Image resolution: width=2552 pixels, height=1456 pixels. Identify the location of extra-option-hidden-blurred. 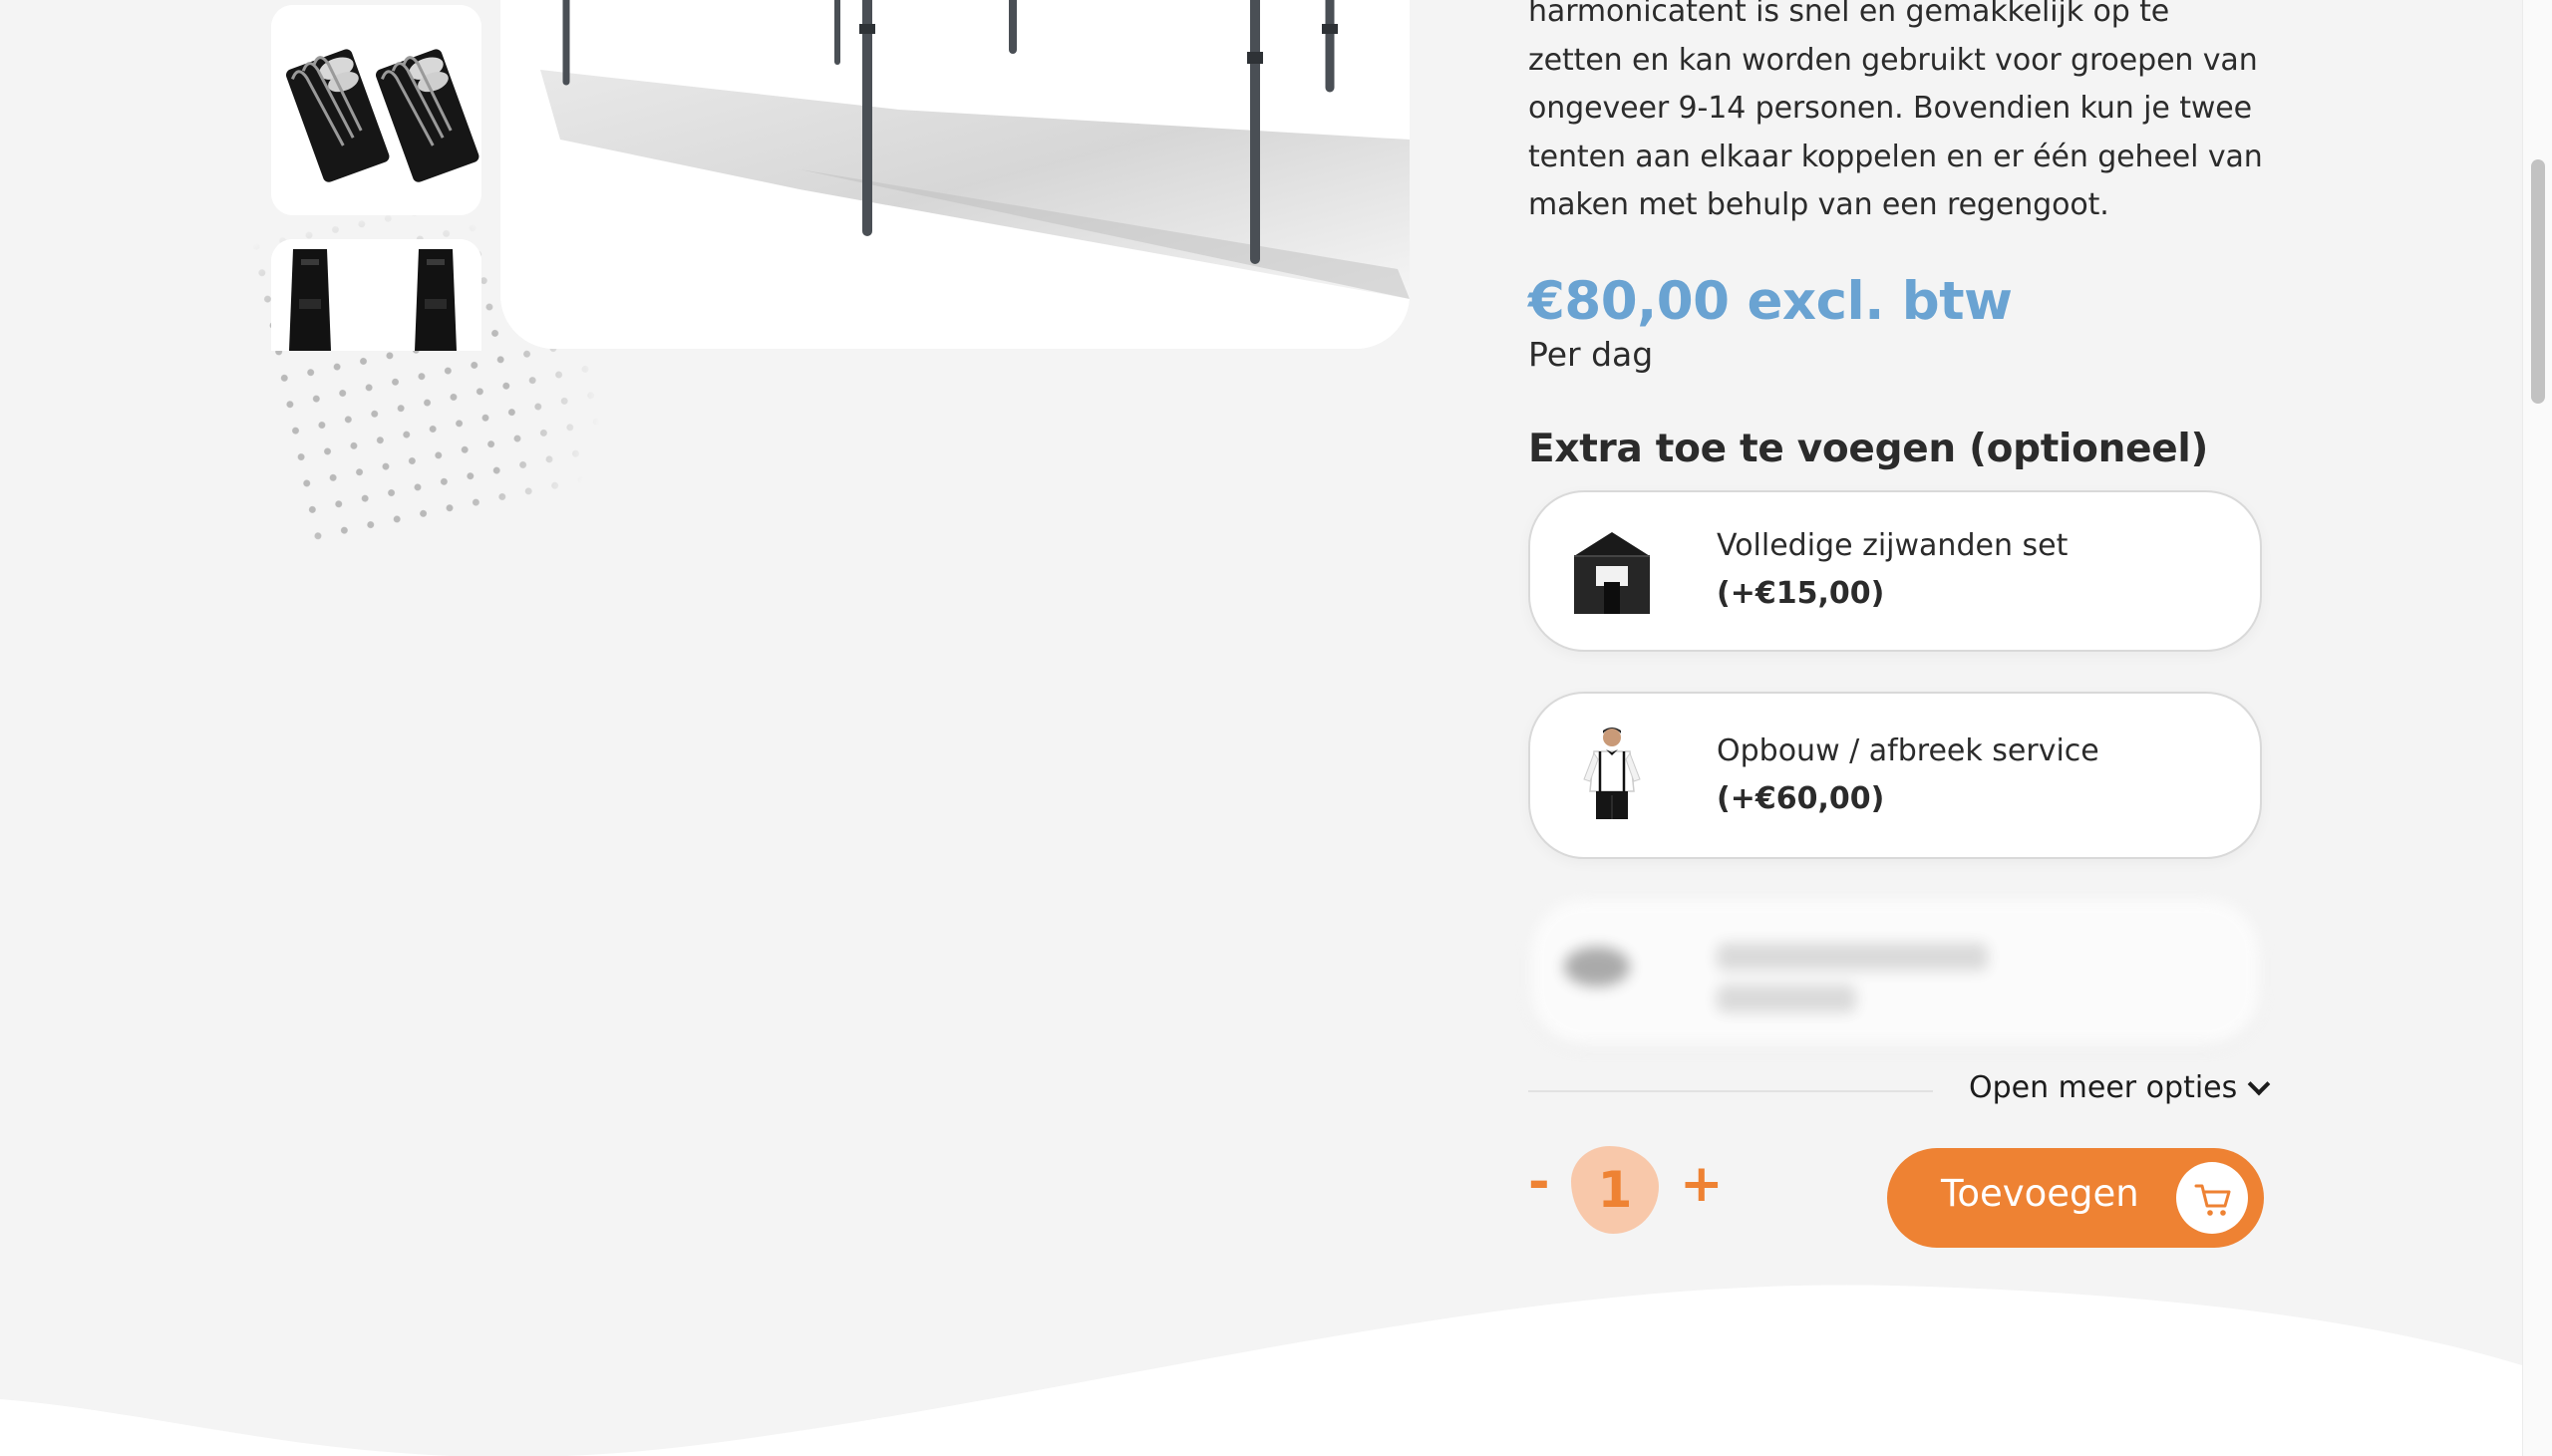
(1895, 971).